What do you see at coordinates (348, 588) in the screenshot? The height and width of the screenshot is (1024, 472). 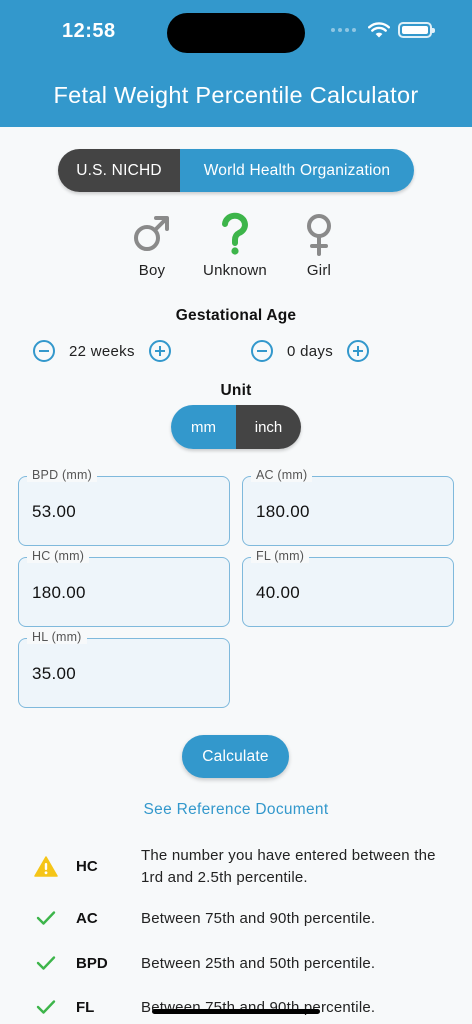 I see `fl-field: FL (mm) 40.00` at bounding box center [348, 588].